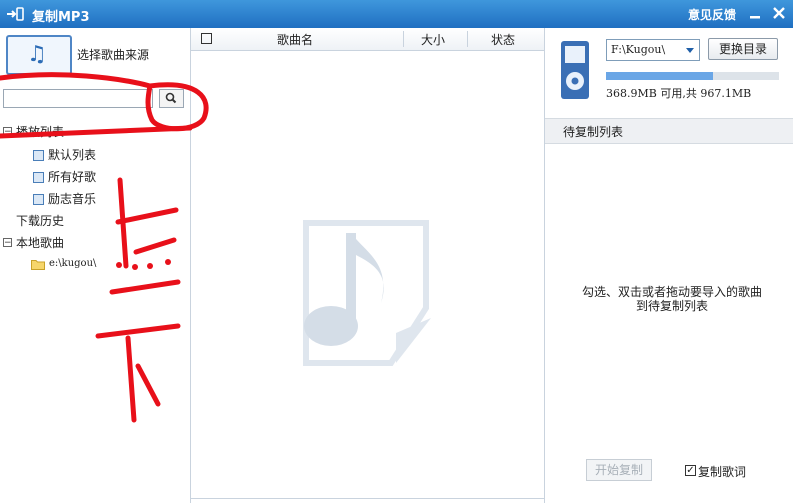 The image size is (793, 503). Describe the element at coordinates (755, 13) in the screenshot. I see `minimize-icon` at that location.